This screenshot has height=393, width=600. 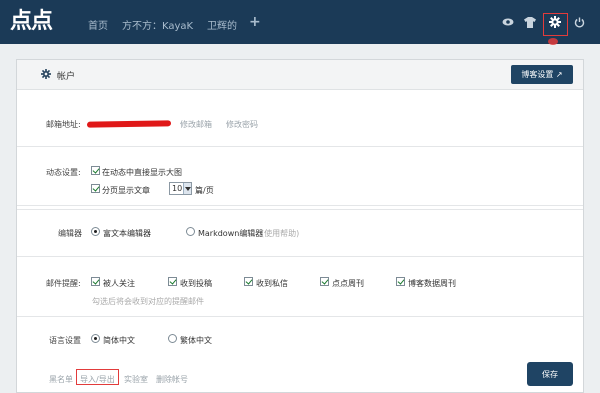 What do you see at coordinates (180, 188) in the screenshot?
I see `per-page-select: 10` at bounding box center [180, 188].